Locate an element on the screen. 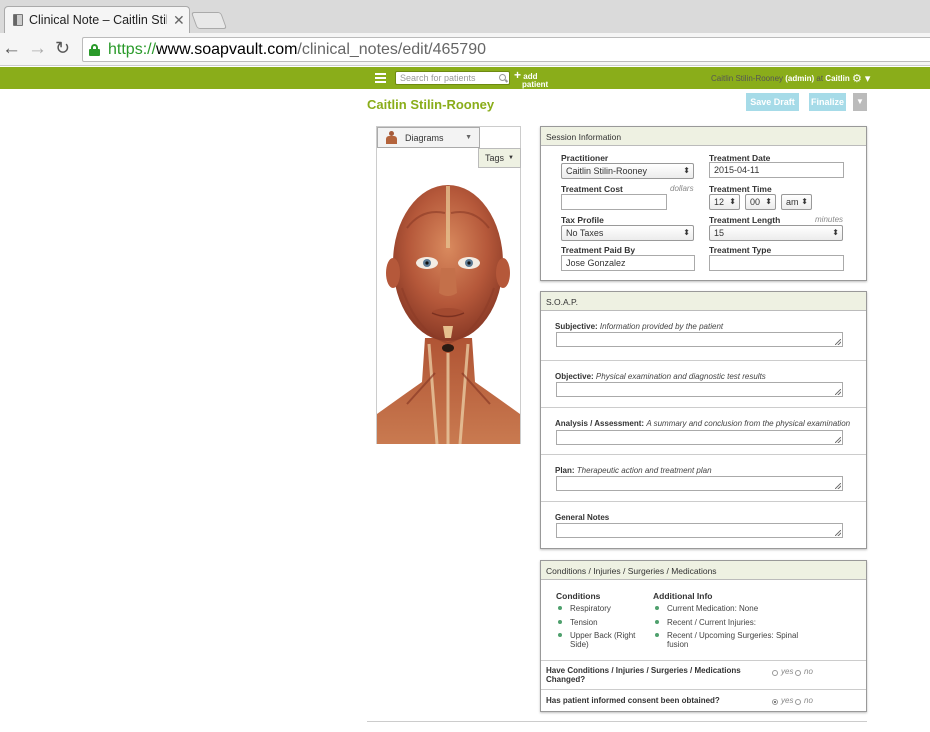 This screenshot has width=930, height=732. time-hour-select: 12 is located at coordinates (724, 202).